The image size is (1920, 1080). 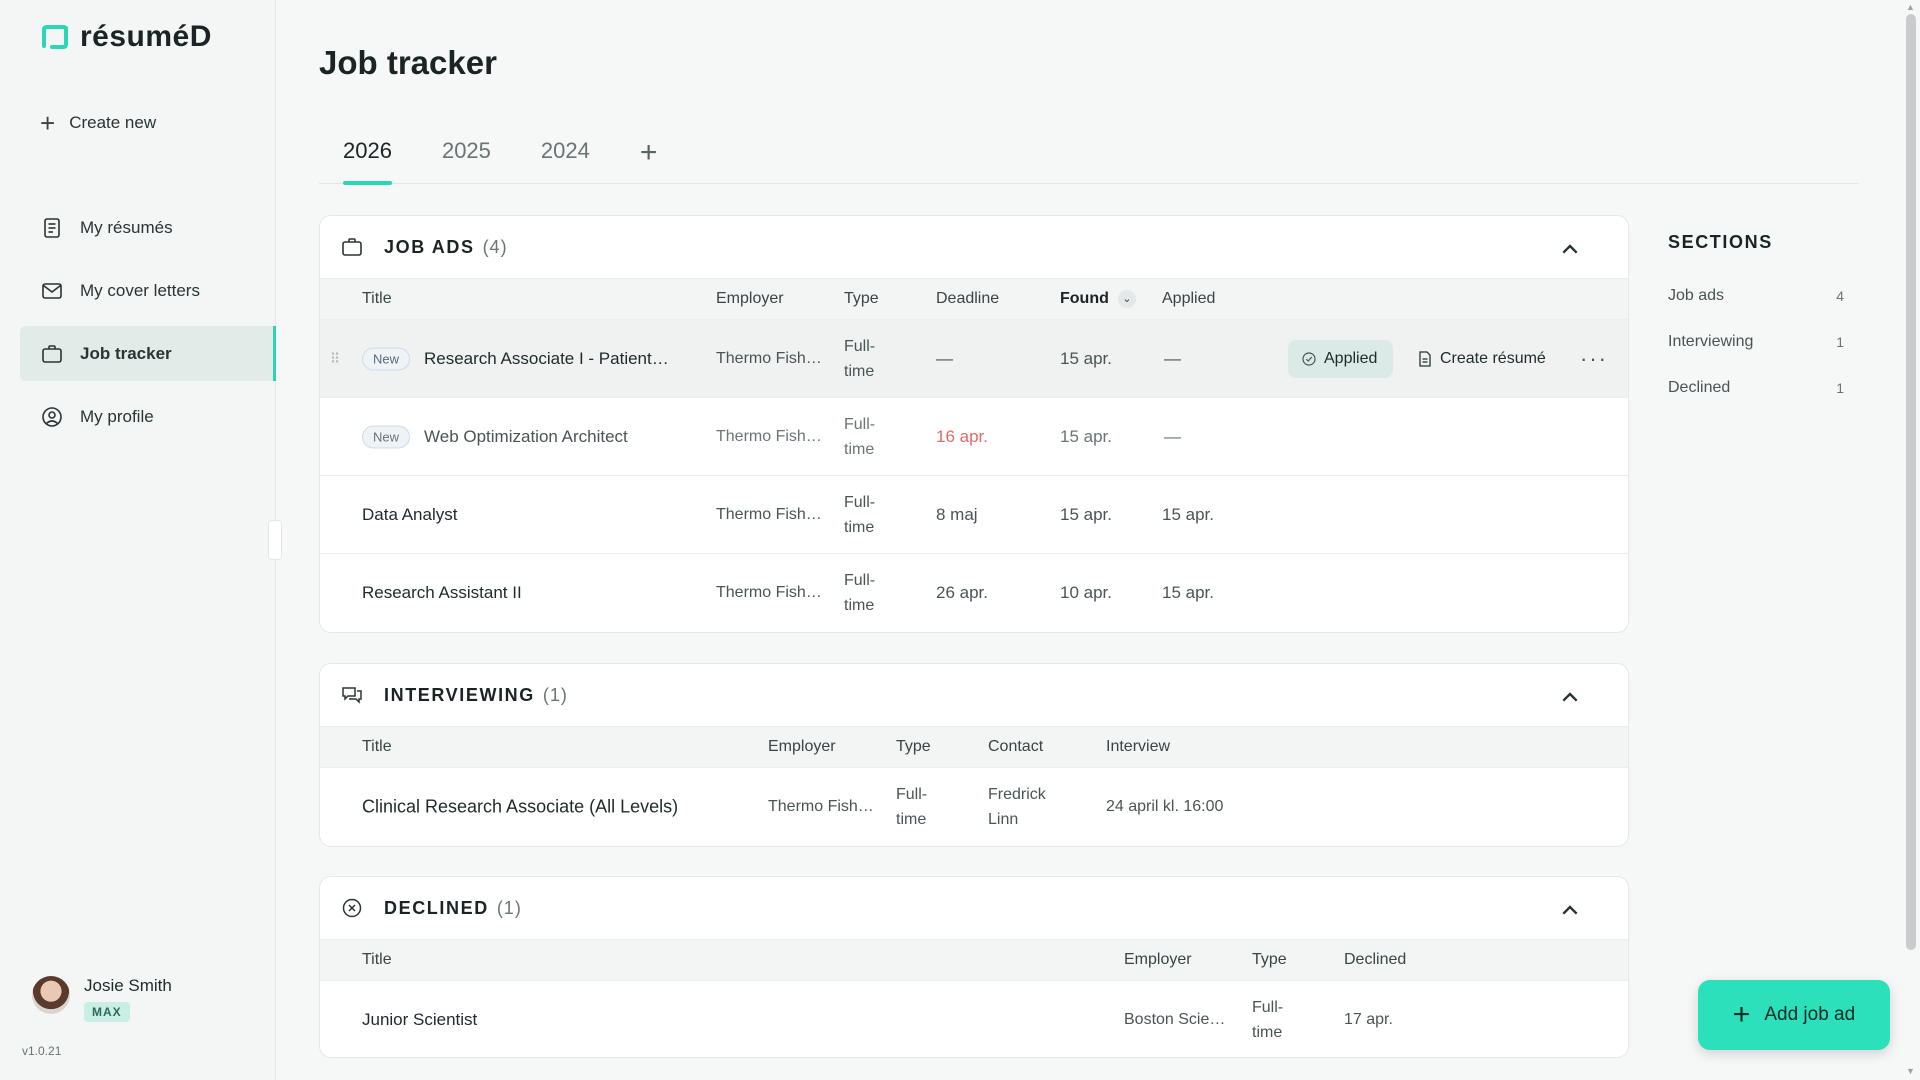 I want to click on sidebar-item-label: My profile, so click(x=117, y=416).